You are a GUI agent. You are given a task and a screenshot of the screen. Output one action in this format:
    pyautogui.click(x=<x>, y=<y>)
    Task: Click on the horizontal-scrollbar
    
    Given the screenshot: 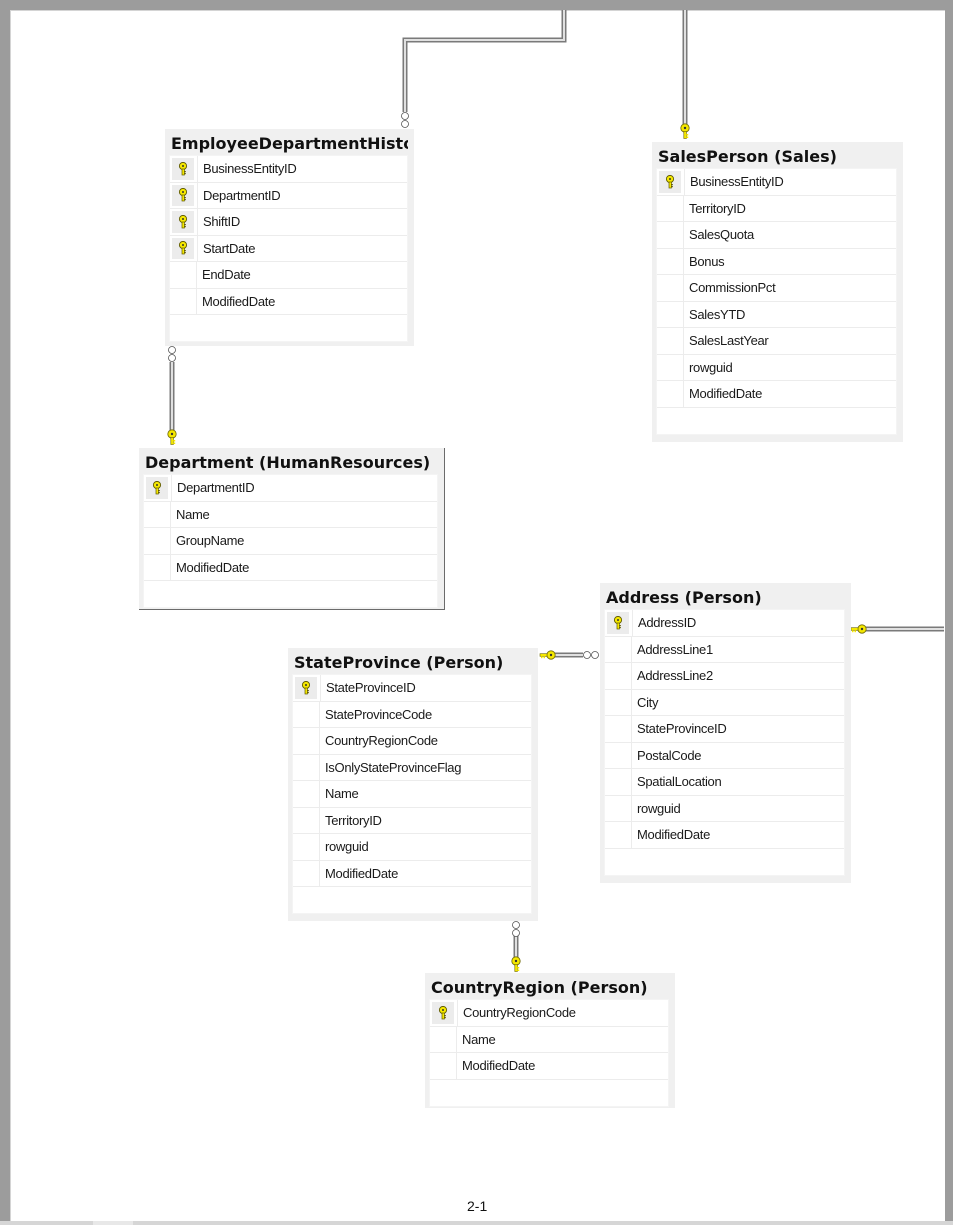 What is the action you would take?
    pyautogui.click(x=476, y=1223)
    